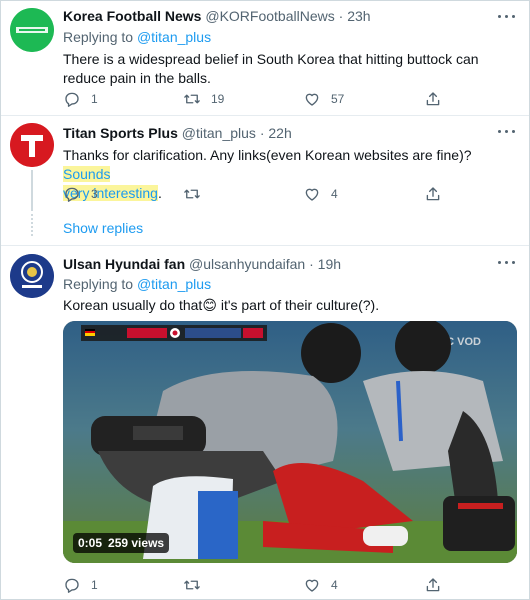  I want to click on tweet-text-line: reduce pain in the balls., so click(137, 78).